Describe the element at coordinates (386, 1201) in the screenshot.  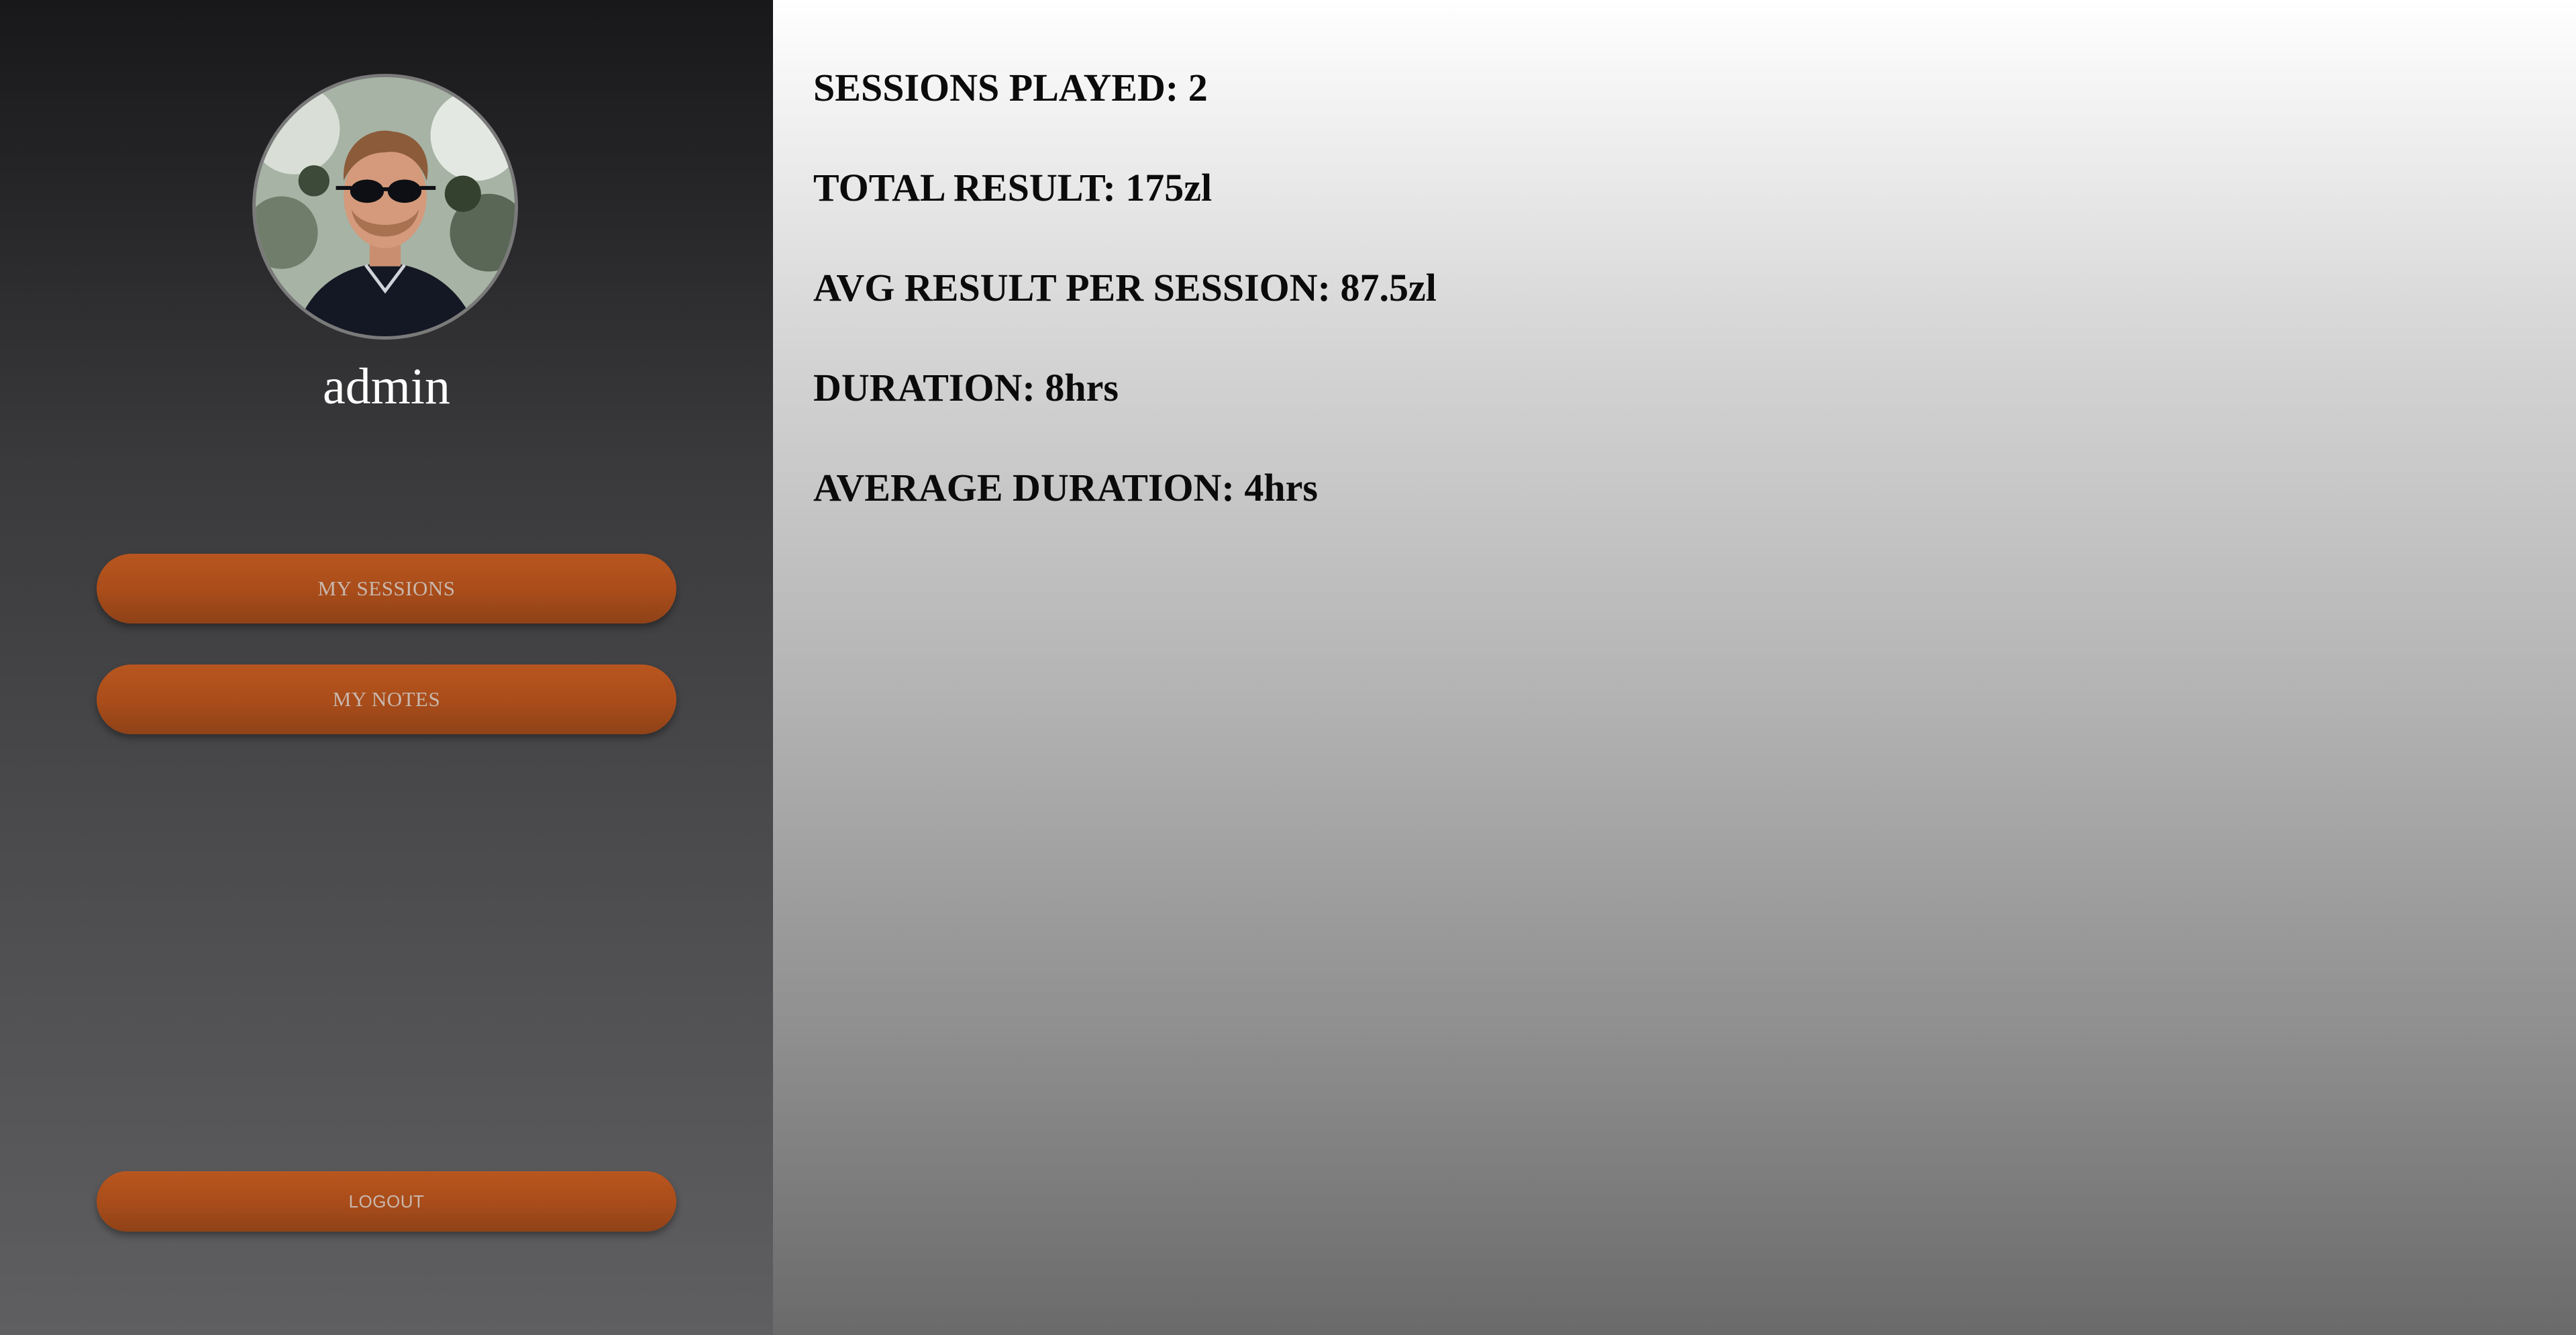
I see `logout-button: LOGOUT` at that location.